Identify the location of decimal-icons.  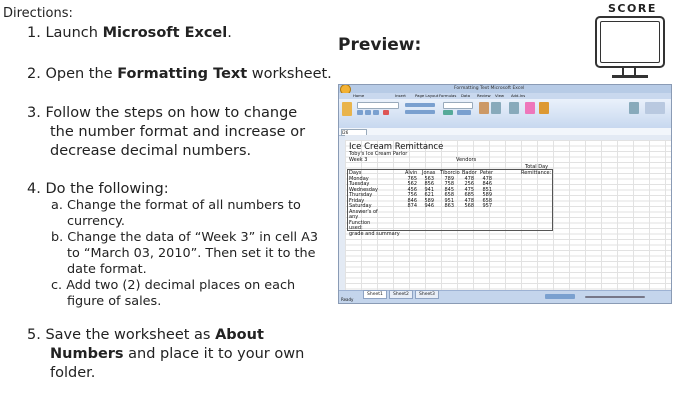
(464, 112).